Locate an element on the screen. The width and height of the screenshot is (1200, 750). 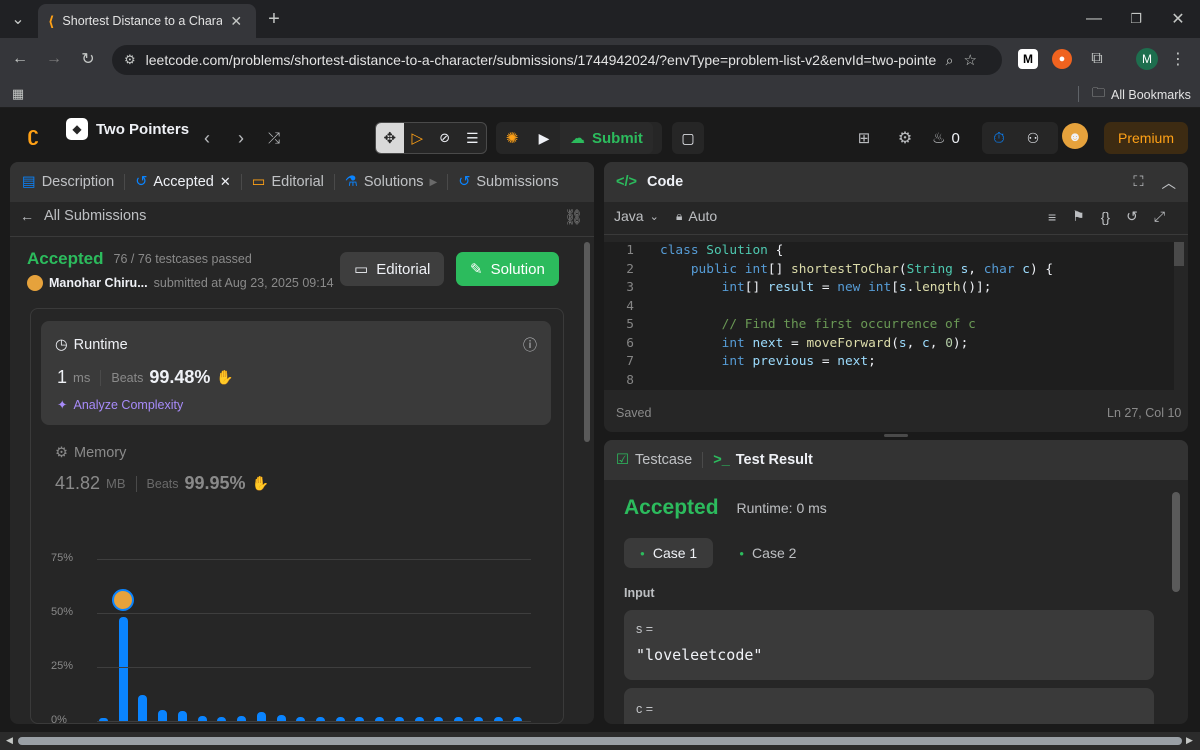
debug-icon: ✺ is located at coordinates (512, 138).